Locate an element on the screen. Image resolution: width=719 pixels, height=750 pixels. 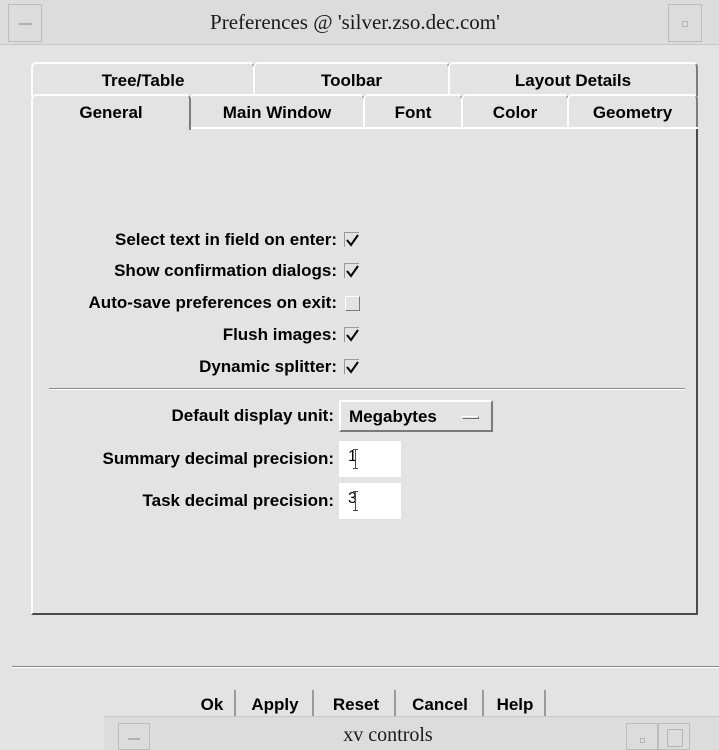
panel-top-edge is located at coordinates (443, 128).